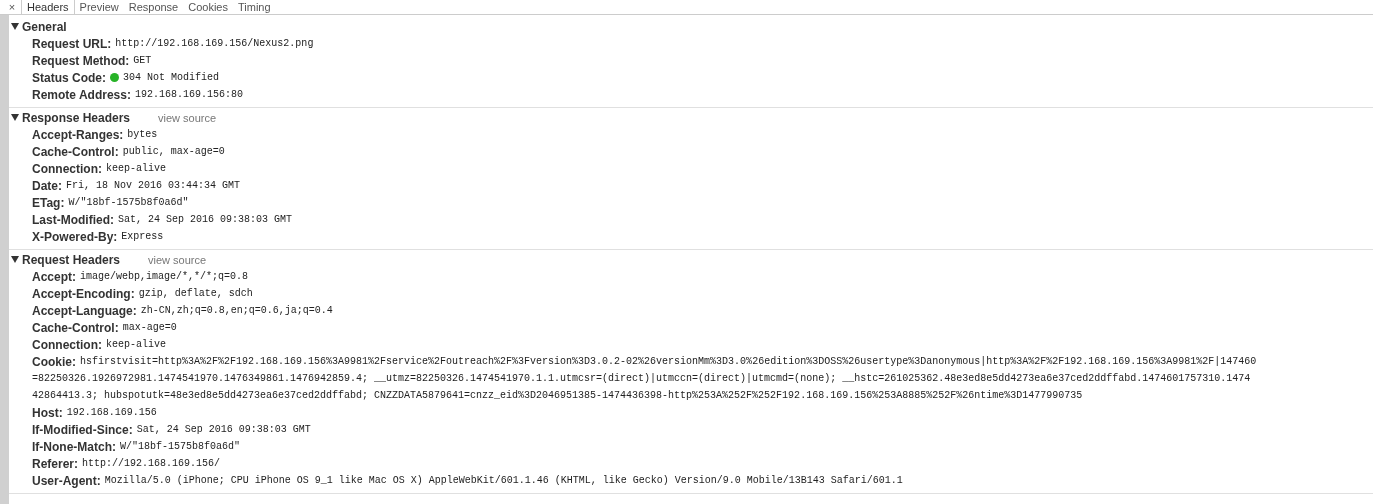 The image size is (1373, 504). Describe the element at coordinates (48, 202) in the screenshot. I see `header-name: ETag:` at that location.